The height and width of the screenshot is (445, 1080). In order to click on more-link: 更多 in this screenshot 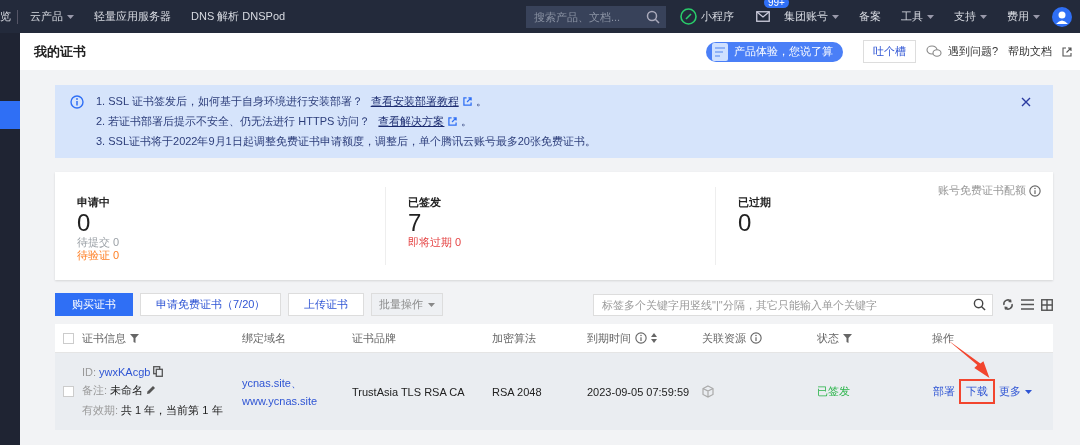, I will do `click(1010, 391)`.